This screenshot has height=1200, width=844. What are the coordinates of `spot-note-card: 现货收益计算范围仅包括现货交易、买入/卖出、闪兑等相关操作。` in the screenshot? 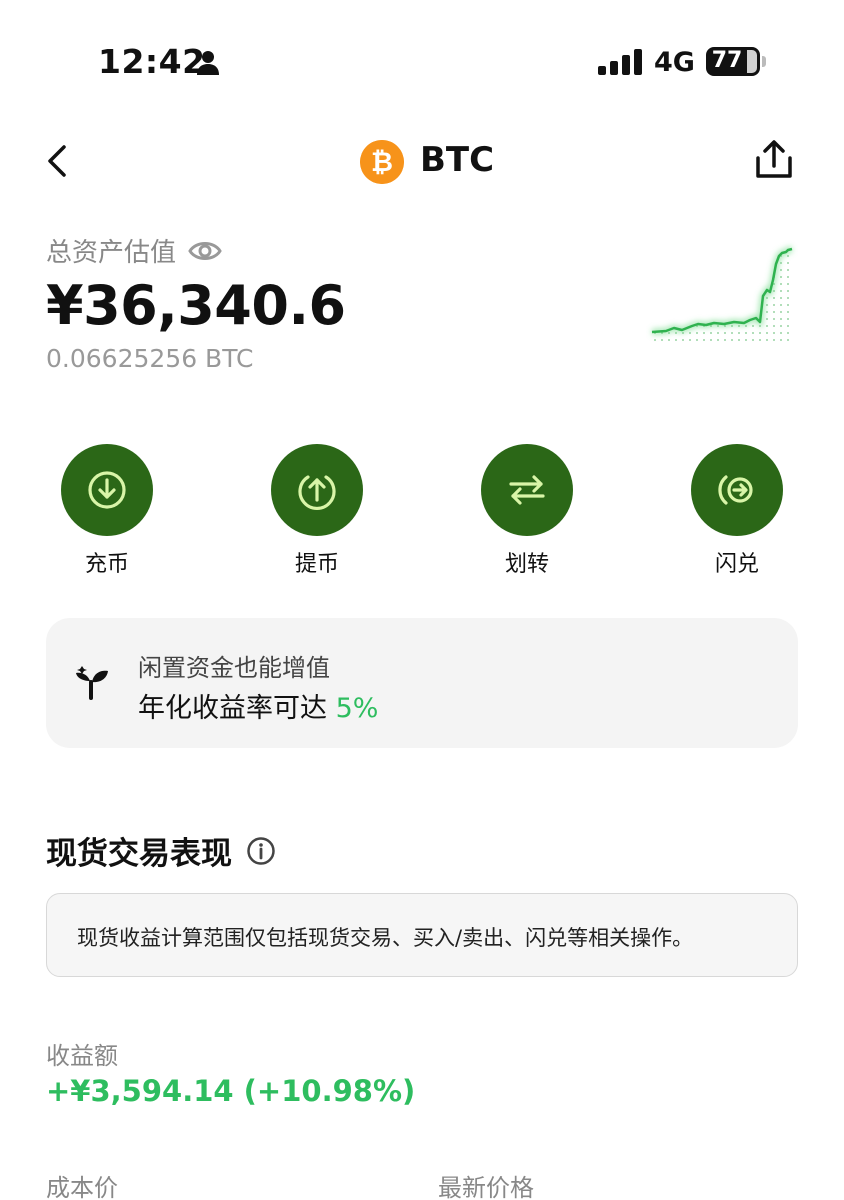 It's located at (422, 935).